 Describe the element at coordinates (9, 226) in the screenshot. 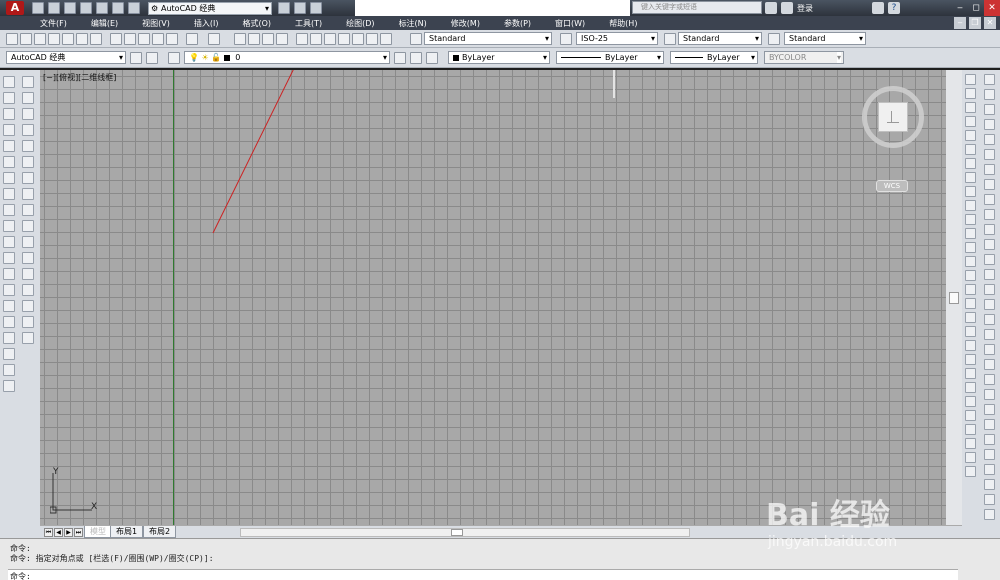

I see `ellipse-tool-icon` at that location.